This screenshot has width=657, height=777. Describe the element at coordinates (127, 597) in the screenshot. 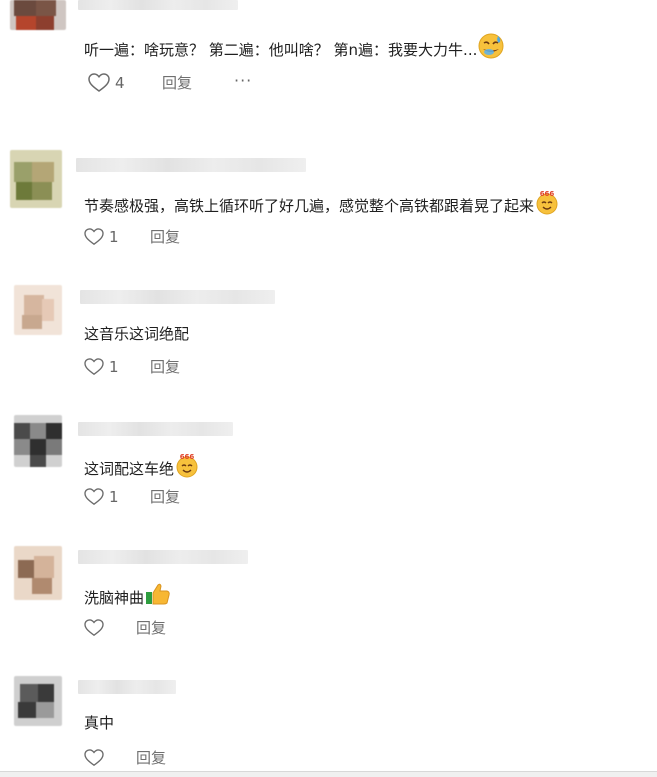

I see `comment-text: 洗脑神曲` at that location.